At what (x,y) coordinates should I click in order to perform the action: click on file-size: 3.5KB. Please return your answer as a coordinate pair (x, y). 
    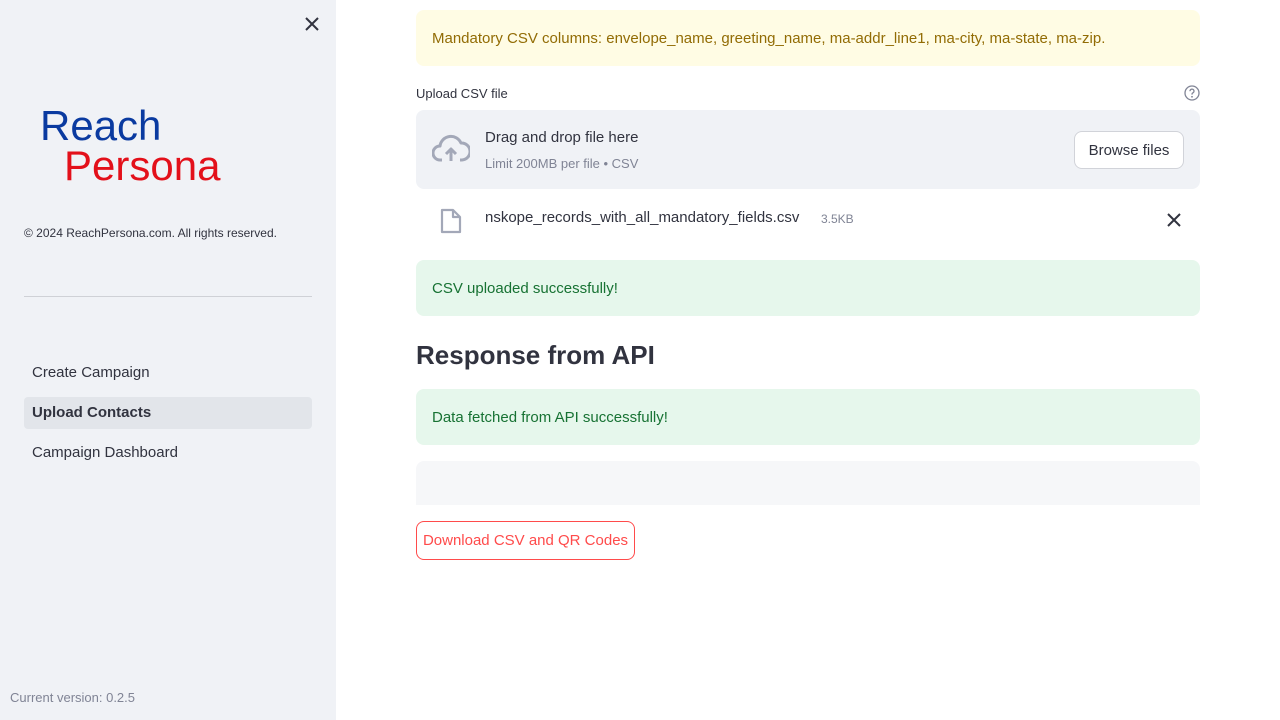
    Looking at the image, I should click on (837, 219).